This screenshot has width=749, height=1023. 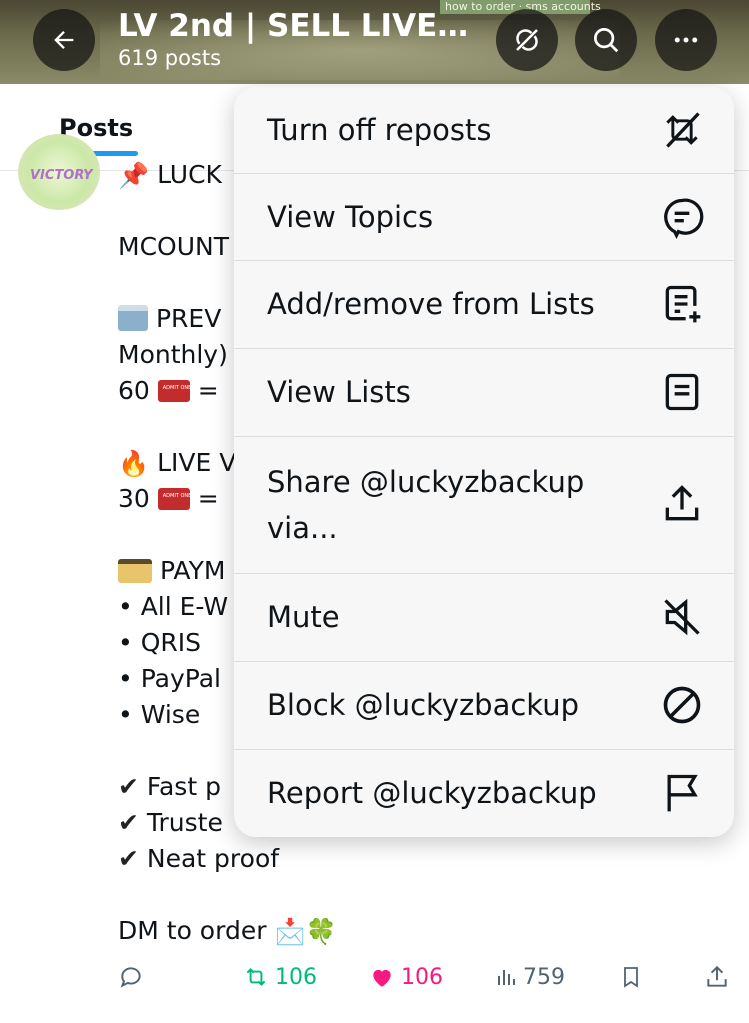 I want to click on reply-button, so click(x=131, y=977).